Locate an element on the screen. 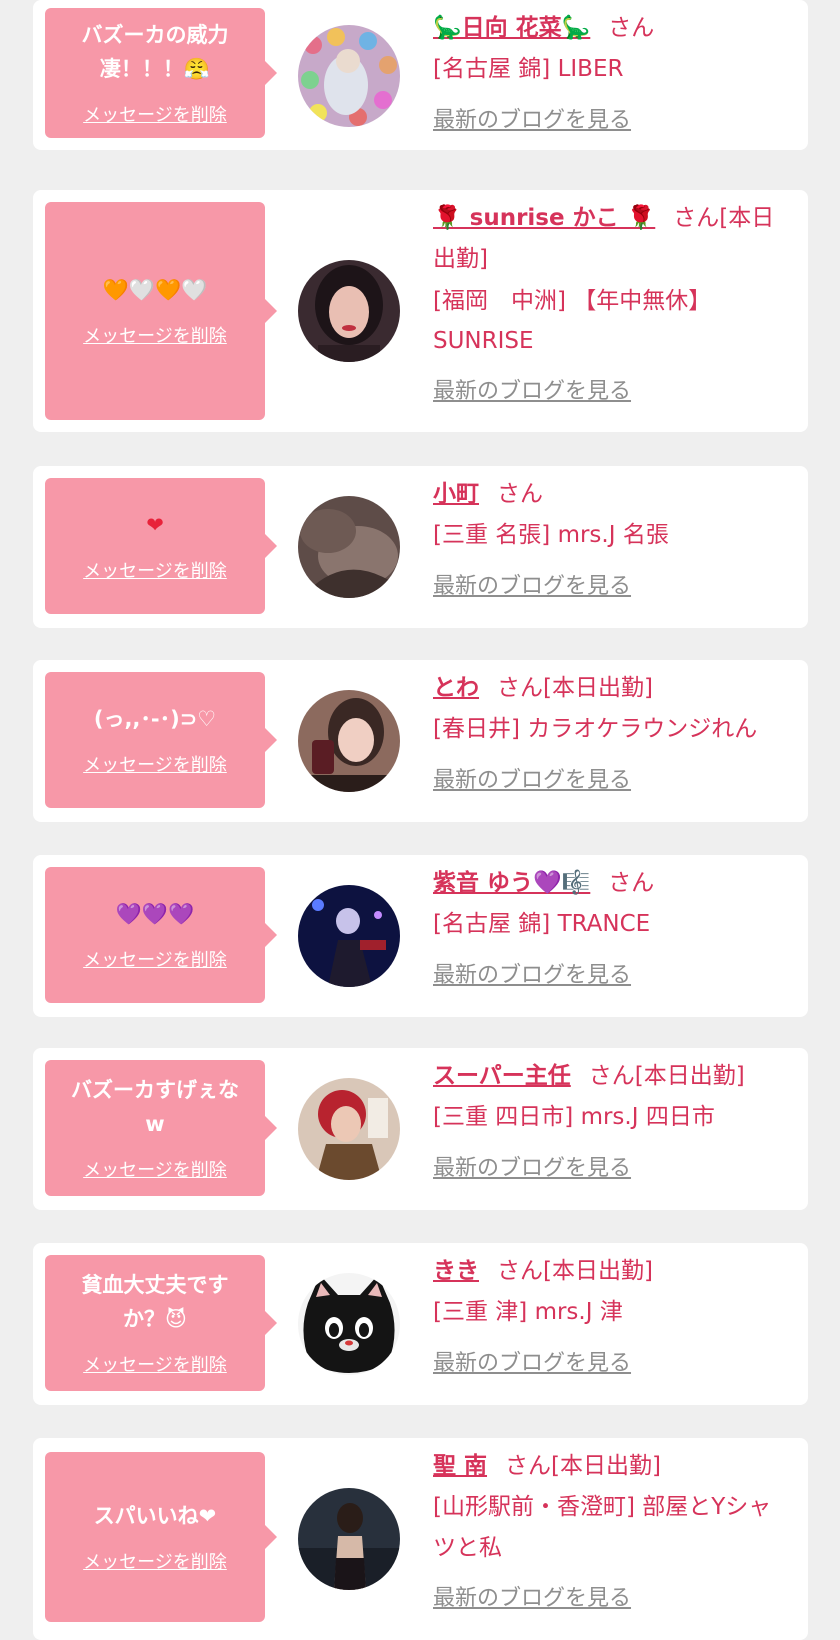  shop-name: [三重 津] mrs.J 津 is located at coordinates (528, 1312).